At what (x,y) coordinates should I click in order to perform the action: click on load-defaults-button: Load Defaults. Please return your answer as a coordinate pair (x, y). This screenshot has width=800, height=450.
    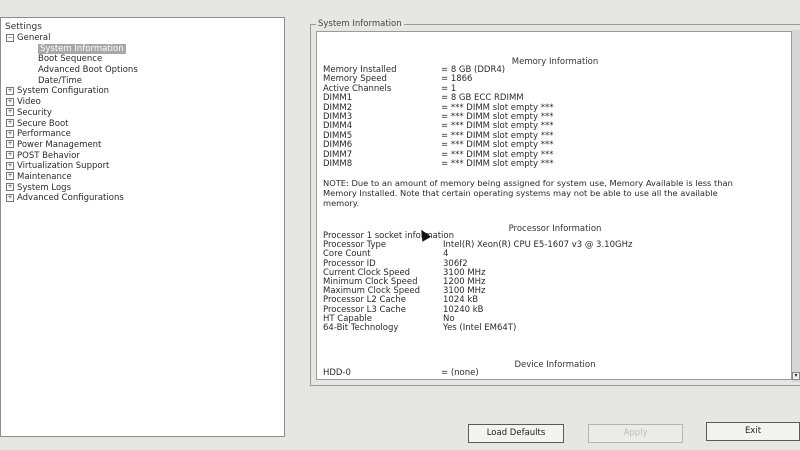
    Looking at the image, I should click on (516, 433).